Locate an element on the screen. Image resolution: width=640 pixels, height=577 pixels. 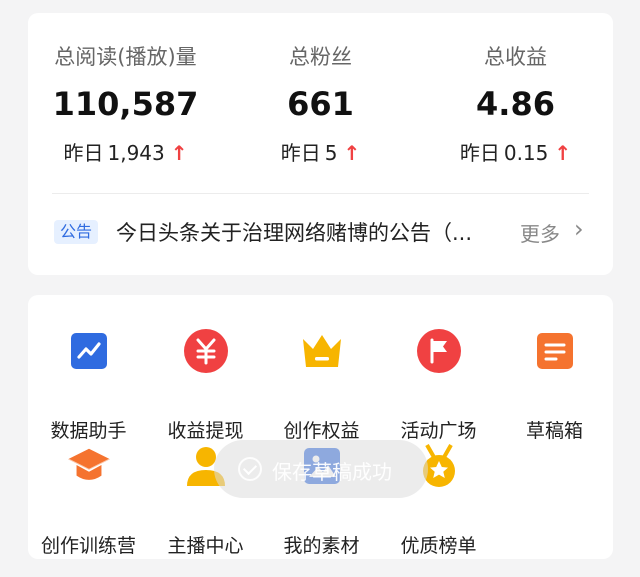
stat-yesterday: 昨日 0.15 ↑ is located at coordinates (515, 151).